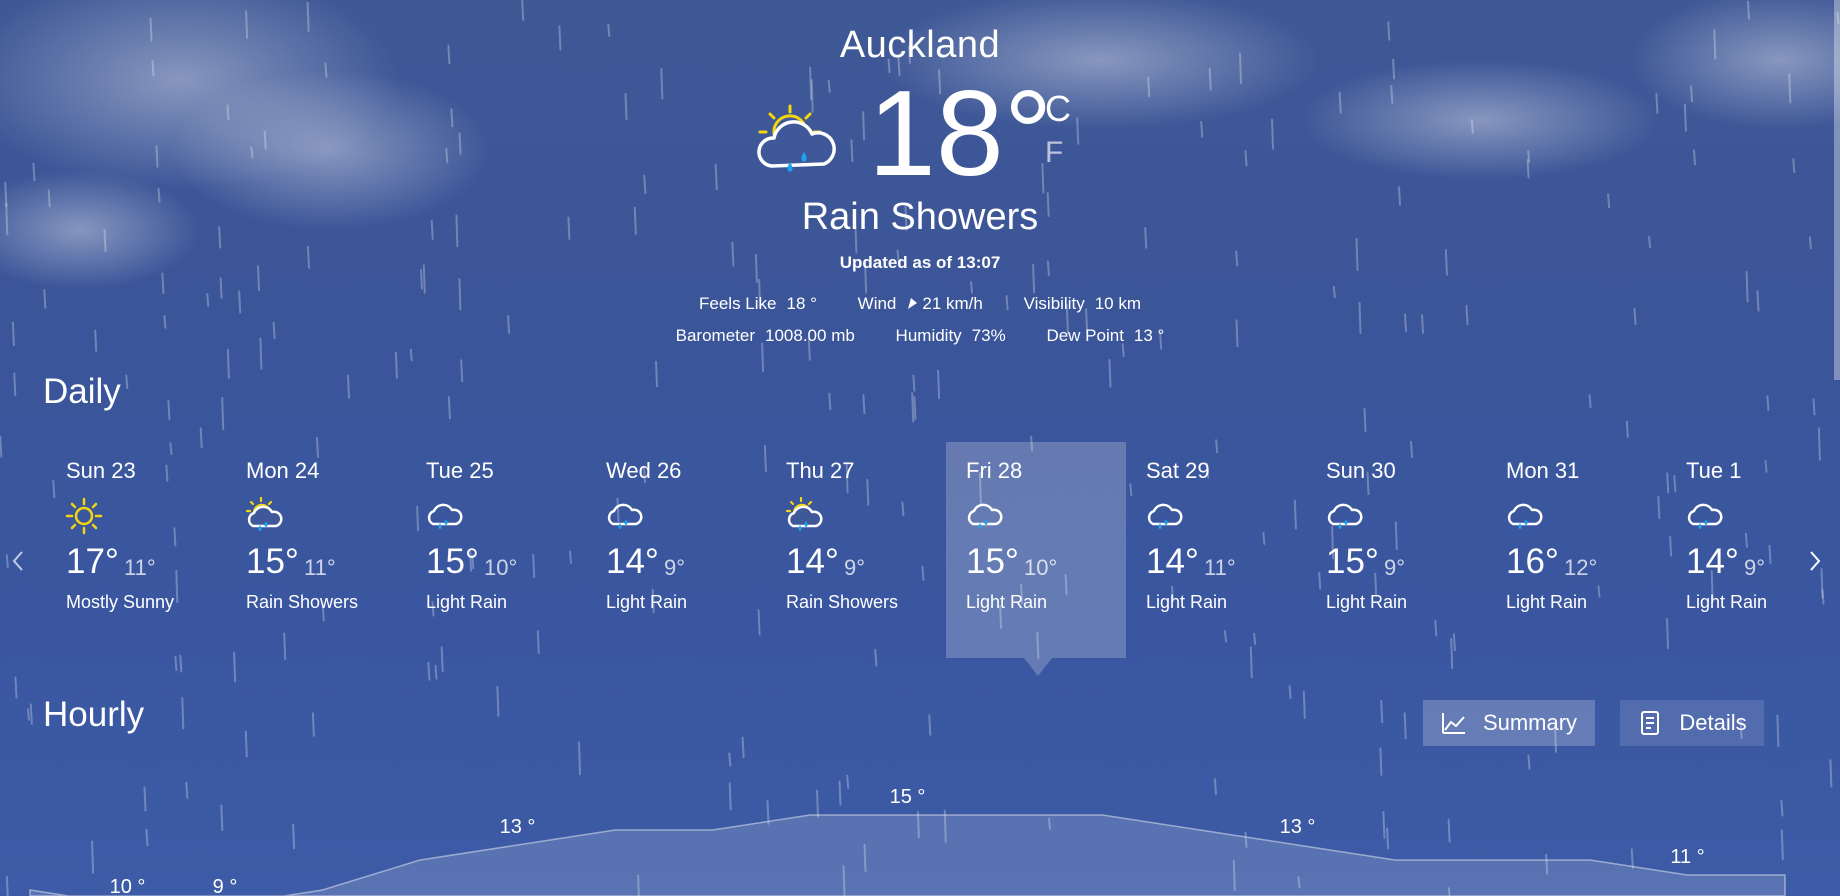 The image size is (1840, 896). I want to click on chevron-left-icon, so click(18, 561).